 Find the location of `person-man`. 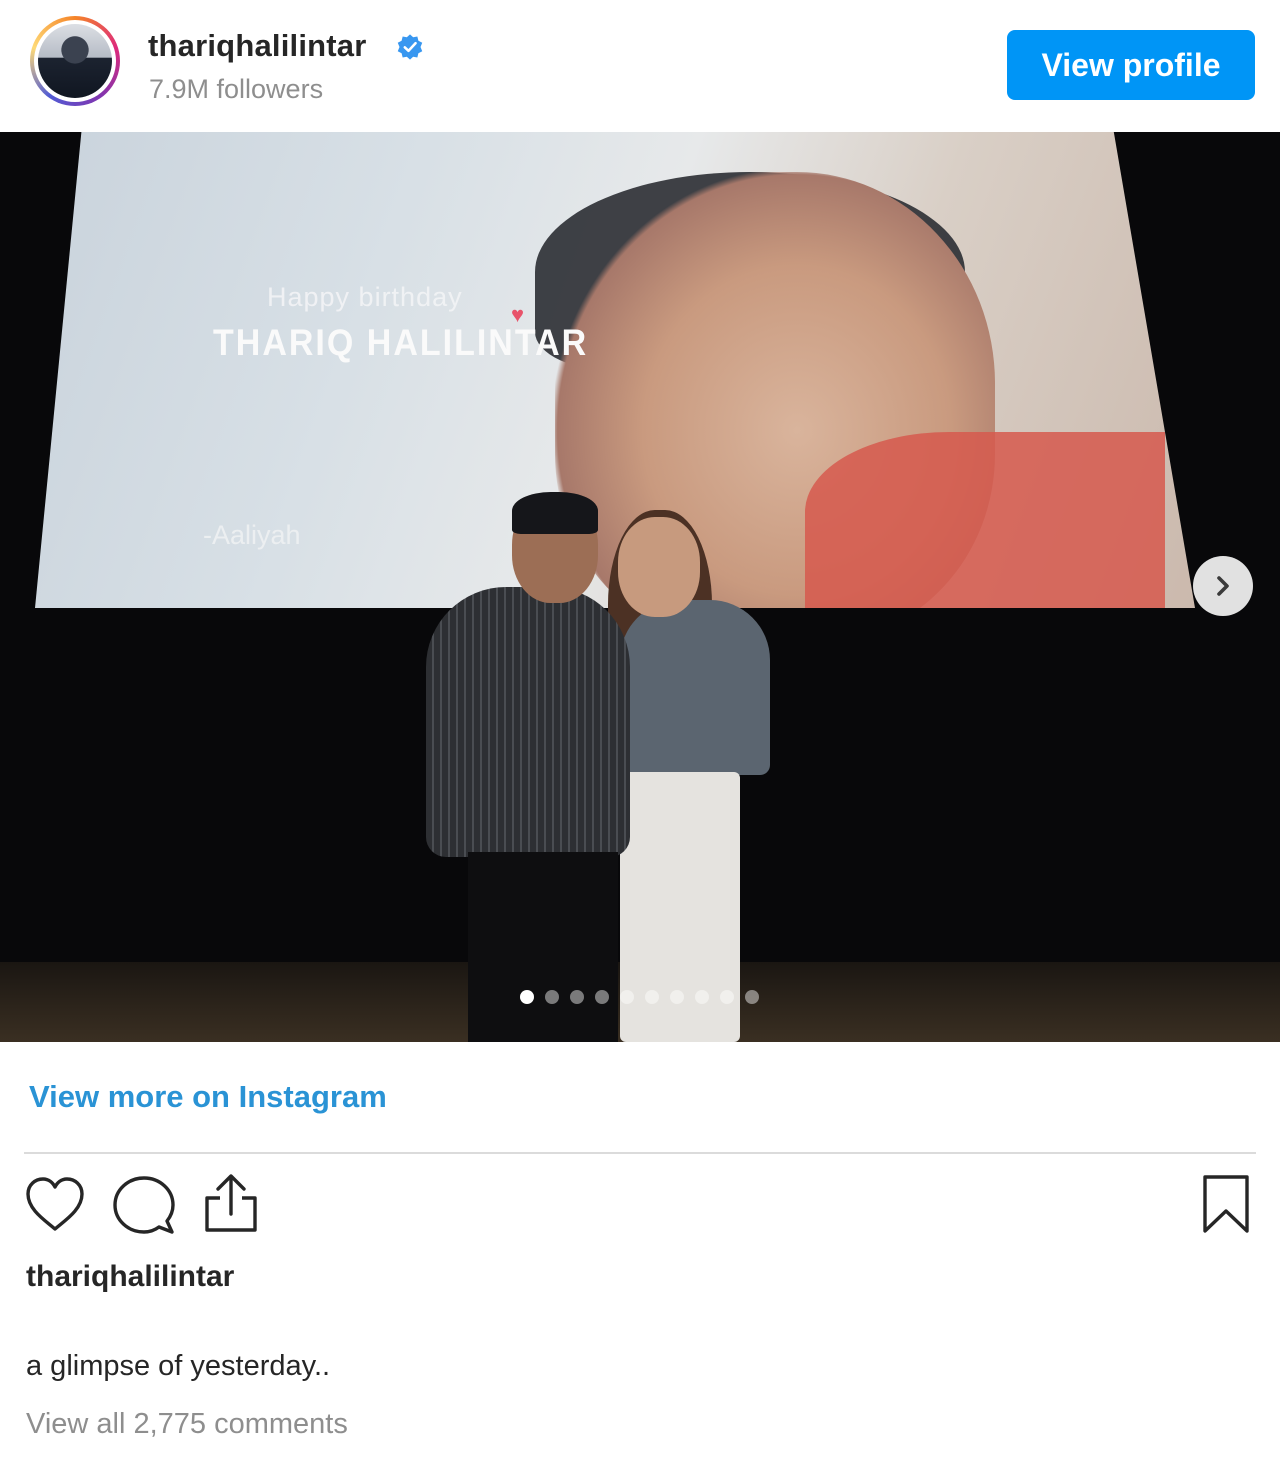

person-man is located at coordinates (528, 722).